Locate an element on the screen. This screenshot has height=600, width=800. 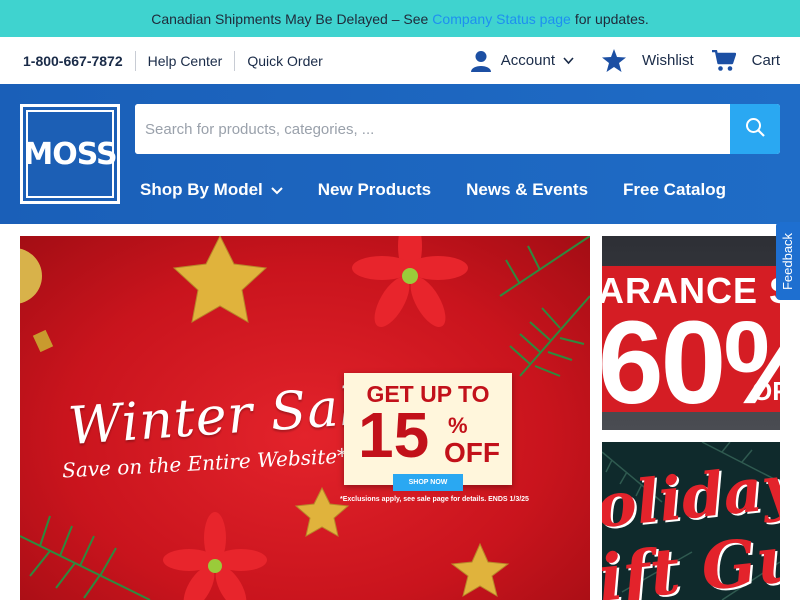
feedback-label: Feedback is located at coordinates (788, 261).